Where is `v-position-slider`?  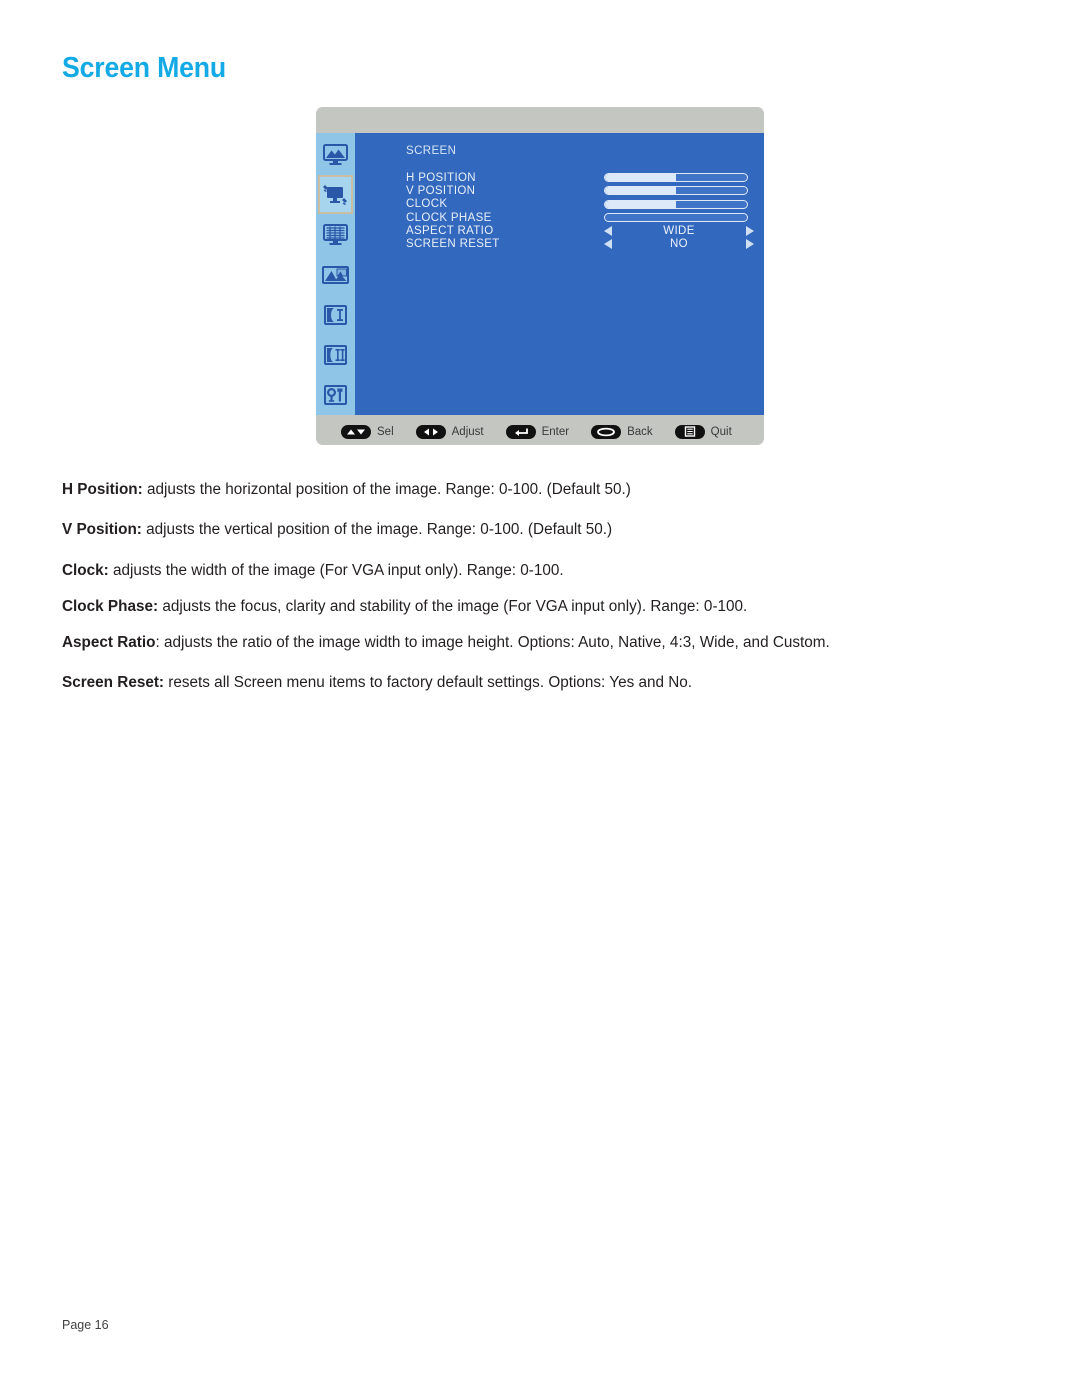
v-position-slider is located at coordinates (676, 191).